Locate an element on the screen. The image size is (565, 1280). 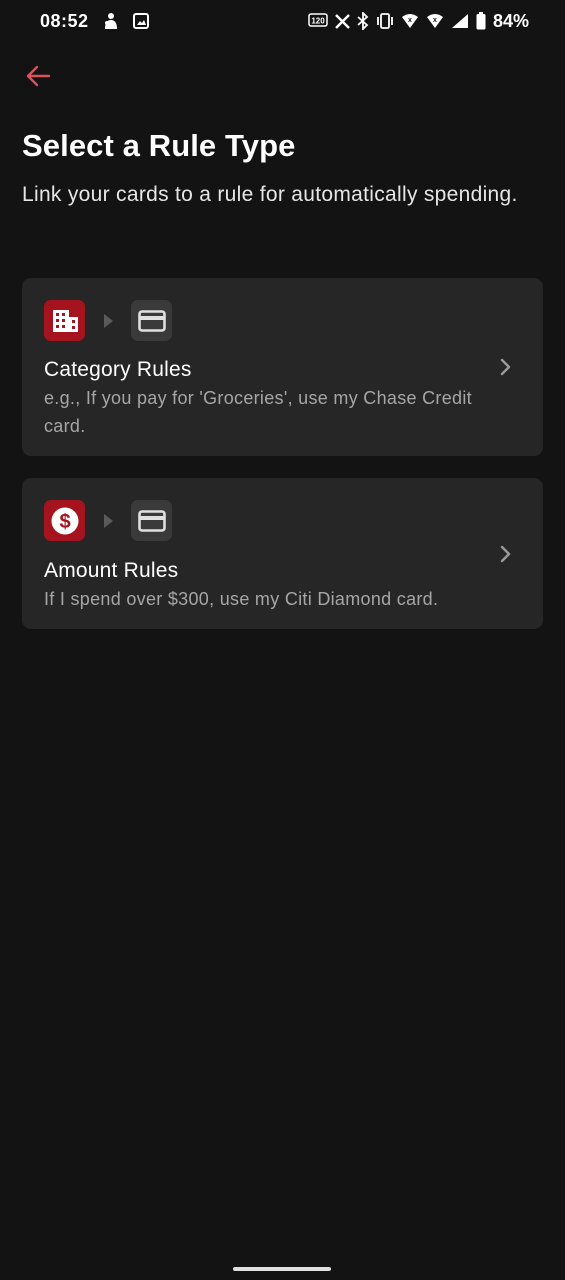
image-icon is located at coordinates (140, 21).